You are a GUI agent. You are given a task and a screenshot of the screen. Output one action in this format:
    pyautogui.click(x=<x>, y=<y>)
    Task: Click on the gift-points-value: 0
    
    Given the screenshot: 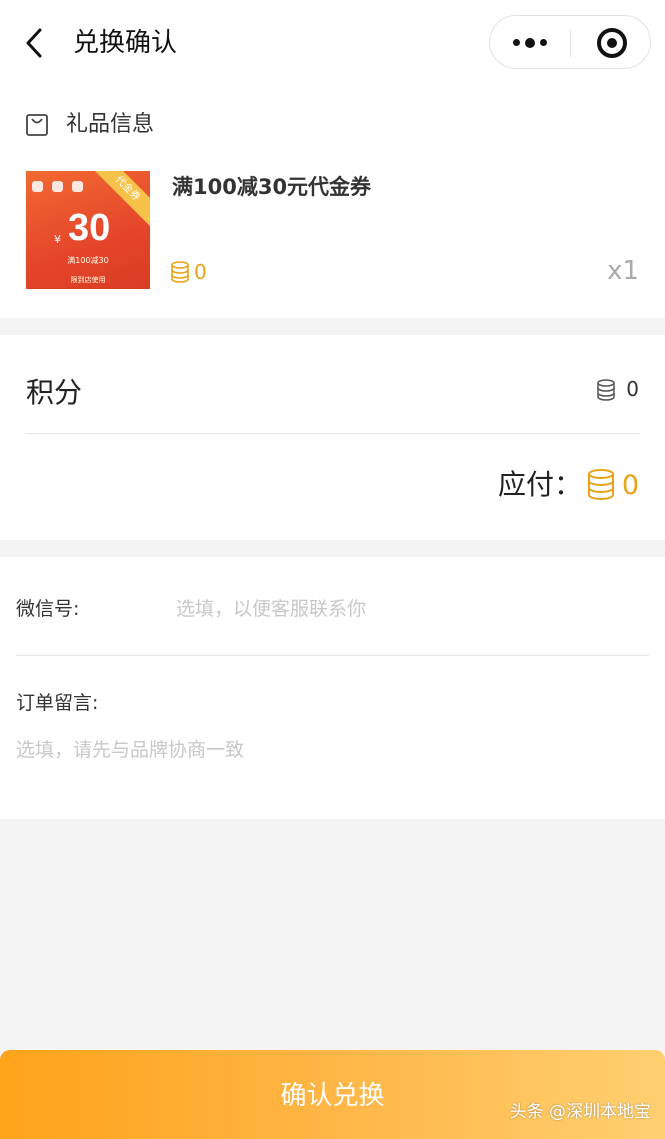 What is the action you would take?
    pyautogui.click(x=200, y=272)
    